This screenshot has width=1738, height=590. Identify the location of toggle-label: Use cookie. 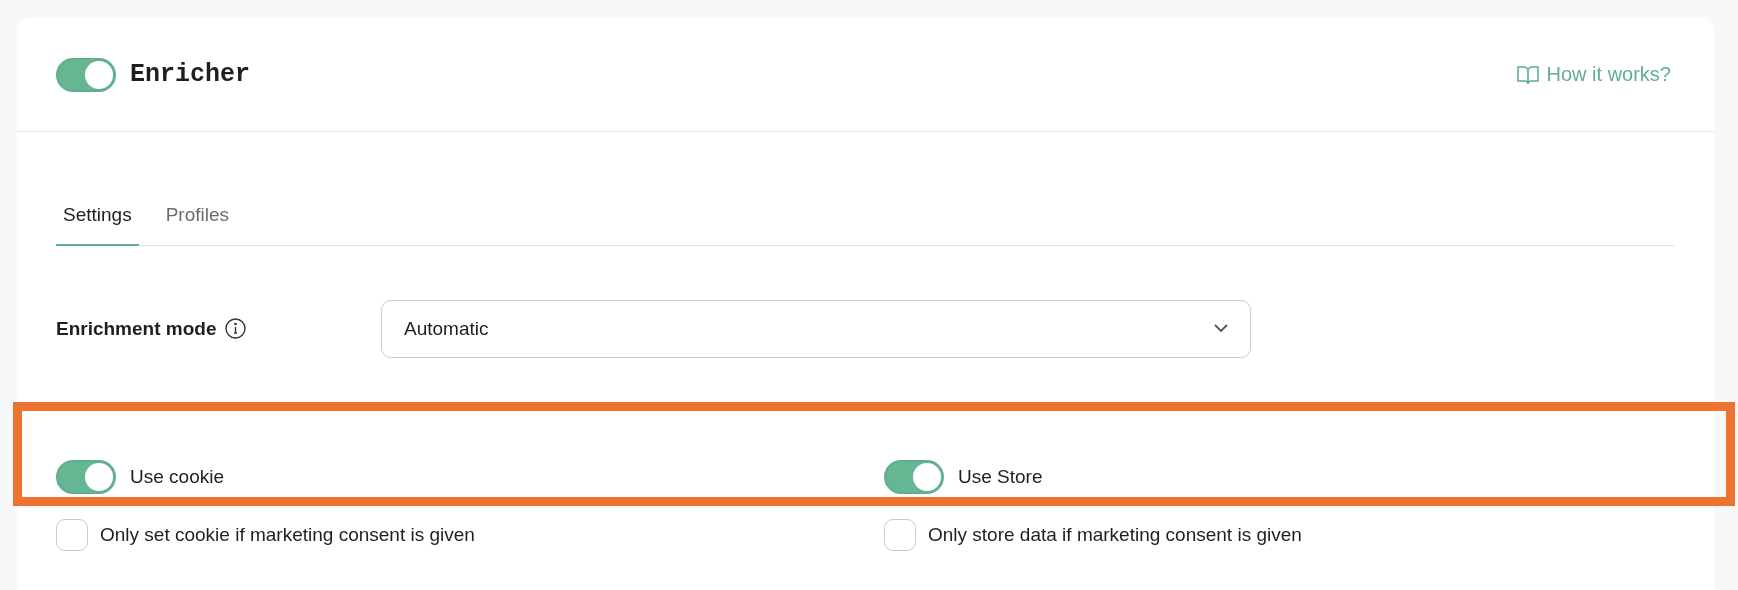
(177, 477).